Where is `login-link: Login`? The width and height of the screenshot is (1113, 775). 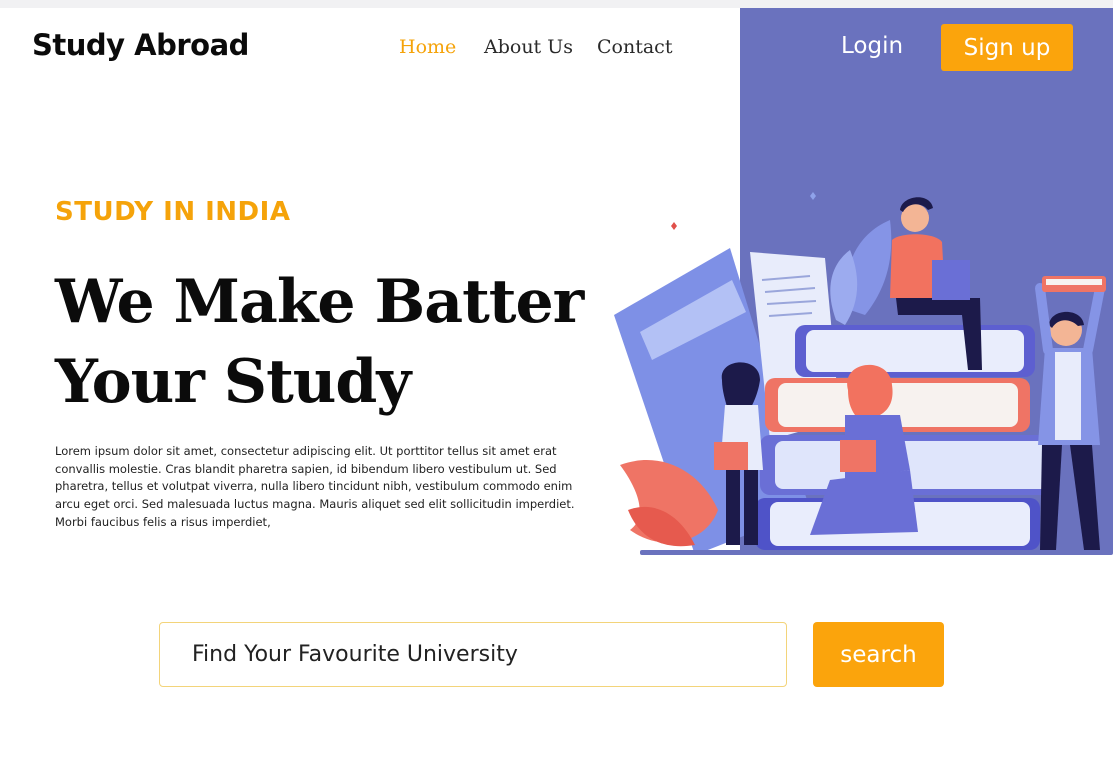 login-link: Login is located at coordinates (872, 46).